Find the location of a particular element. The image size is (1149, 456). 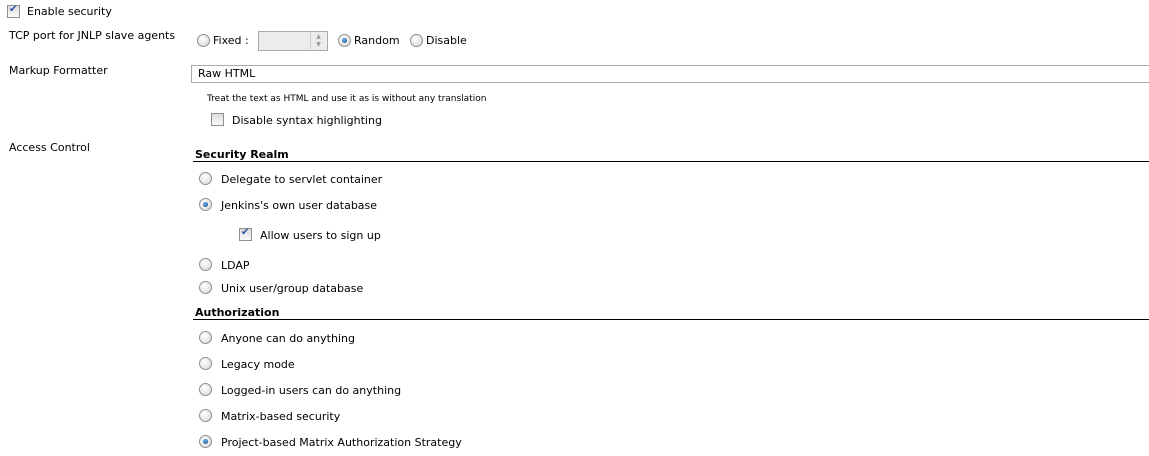

realm-ldap-radio is located at coordinates (205, 264).